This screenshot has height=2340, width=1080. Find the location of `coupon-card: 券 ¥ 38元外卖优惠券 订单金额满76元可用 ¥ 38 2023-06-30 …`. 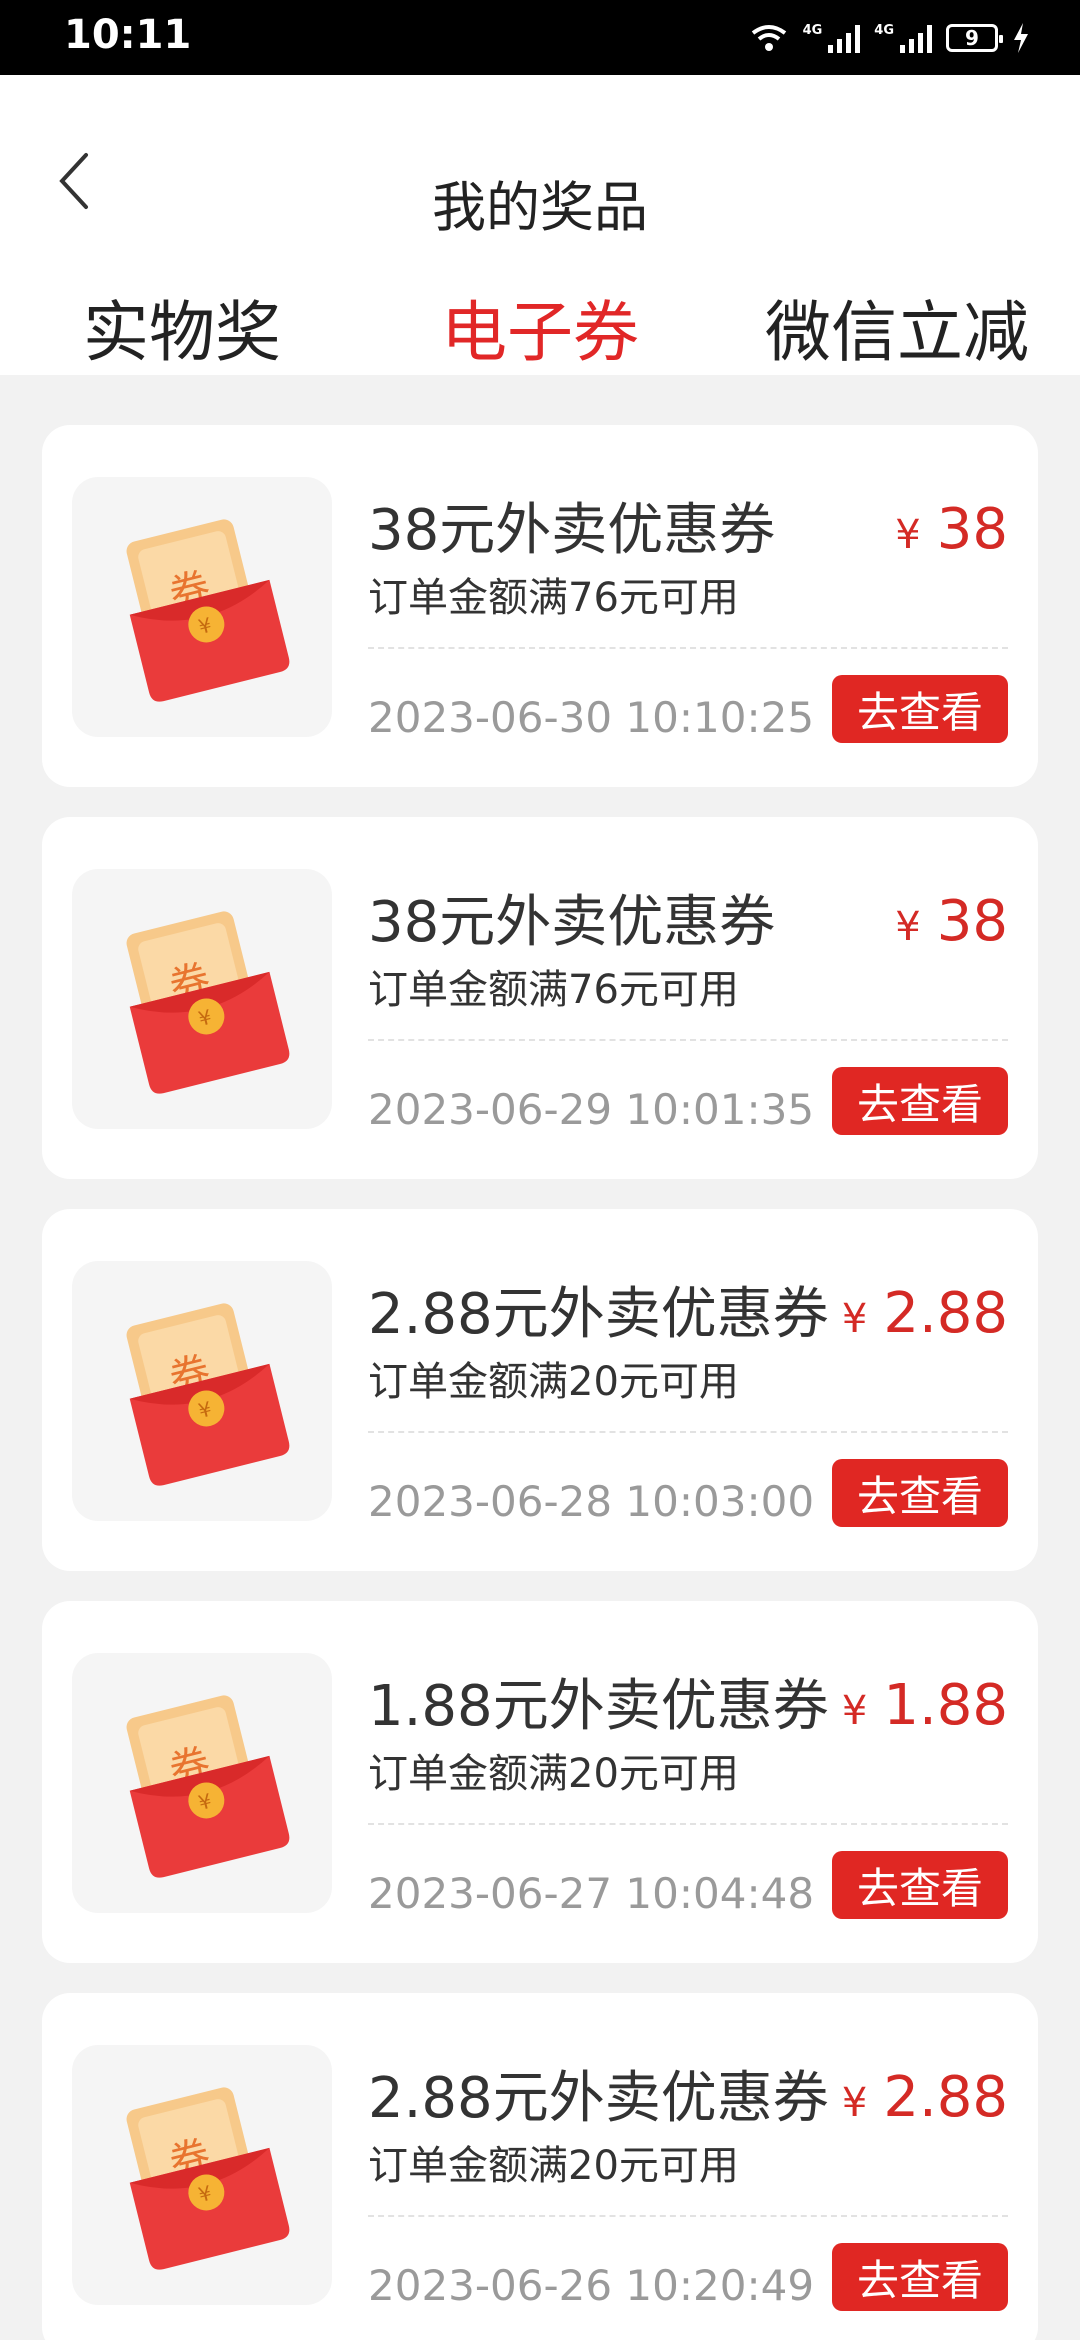

coupon-card: 券 ¥ 38元外卖优惠券 订单金额满76元可用 ¥ 38 2023-06-30 … is located at coordinates (540, 606).